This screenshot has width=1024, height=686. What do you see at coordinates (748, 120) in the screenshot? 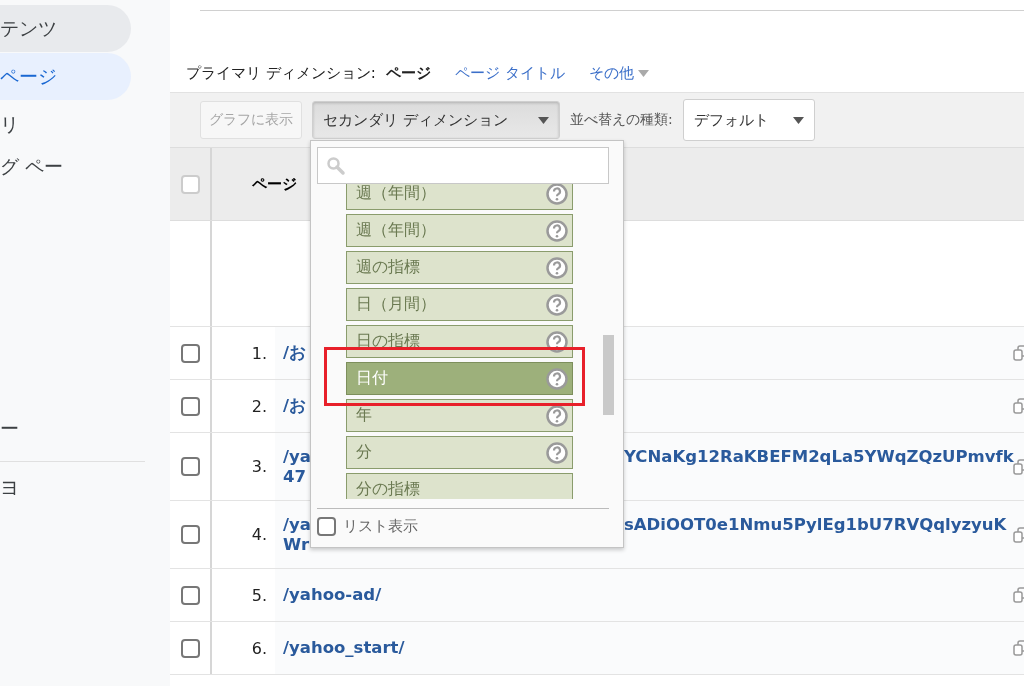
I see `sort-select: デフォルト` at bounding box center [748, 120].